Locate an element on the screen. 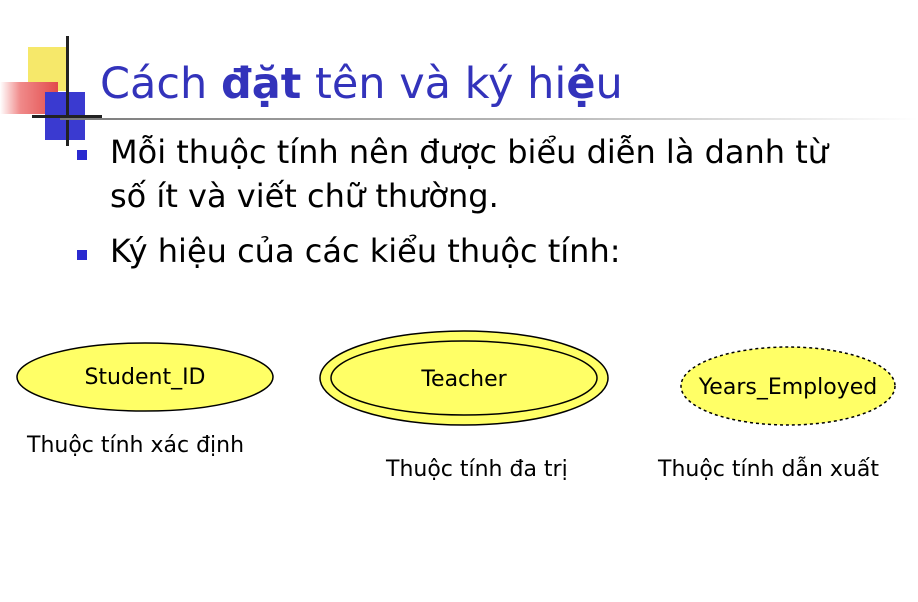  multivalued-attribute-caption: Thuộc tính đa trị is located at coordinates (477, 469).